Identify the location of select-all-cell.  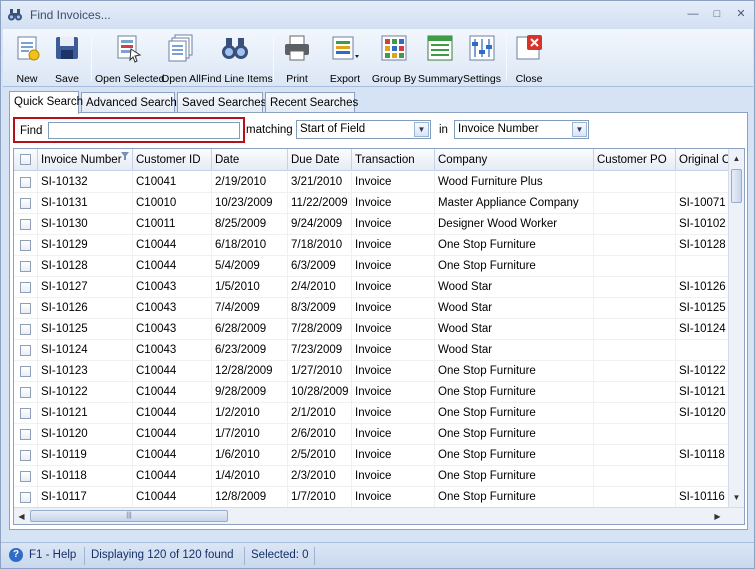
(26, 160).